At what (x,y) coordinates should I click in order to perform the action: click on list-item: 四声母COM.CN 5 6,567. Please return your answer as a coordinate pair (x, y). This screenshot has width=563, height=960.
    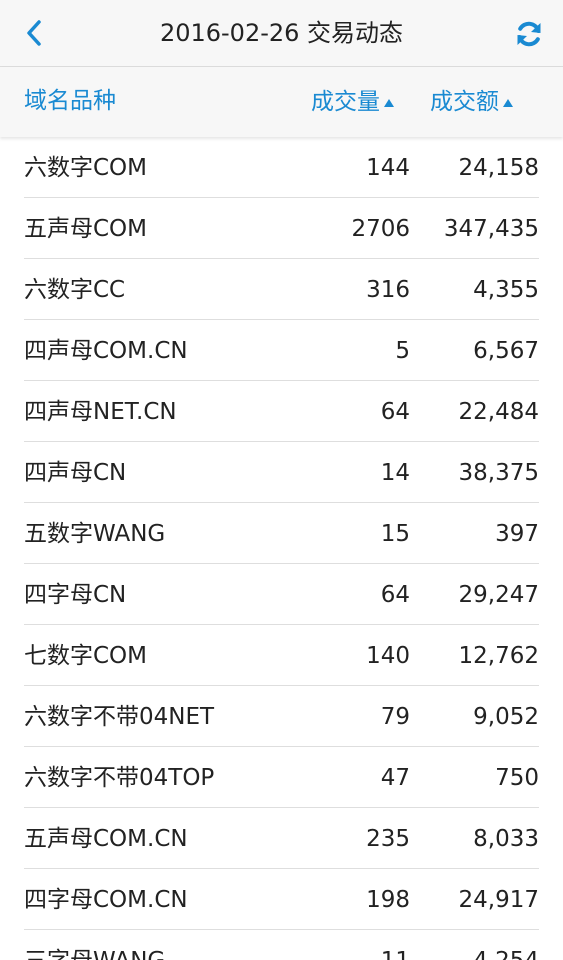
    Looking at the image, I should click on (281, 350).